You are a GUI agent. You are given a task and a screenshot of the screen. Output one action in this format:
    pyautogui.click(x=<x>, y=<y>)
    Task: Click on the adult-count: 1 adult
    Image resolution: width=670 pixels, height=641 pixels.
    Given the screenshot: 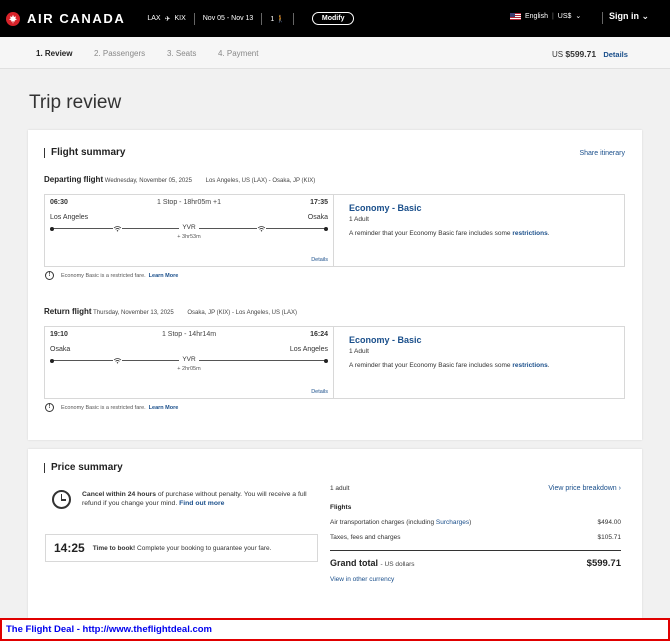 What is the action you would take?
    pyautogui.click(x=340, y=488)
    